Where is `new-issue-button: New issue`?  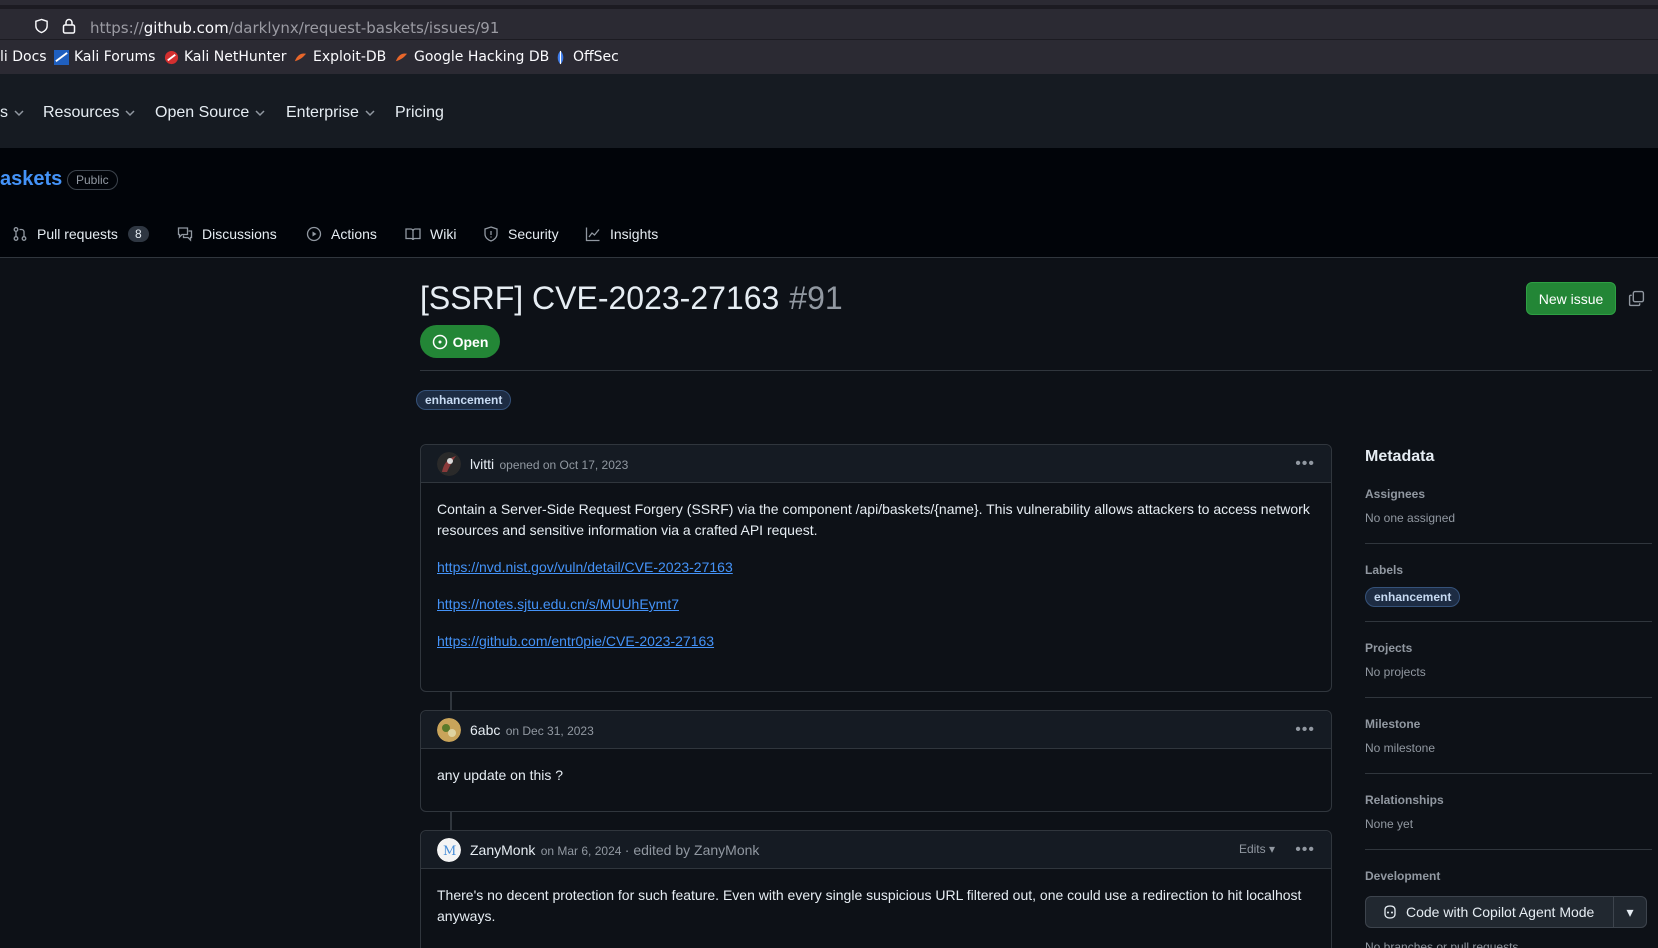
new-issue-button: New issue is located at coordinates (1571, 298).